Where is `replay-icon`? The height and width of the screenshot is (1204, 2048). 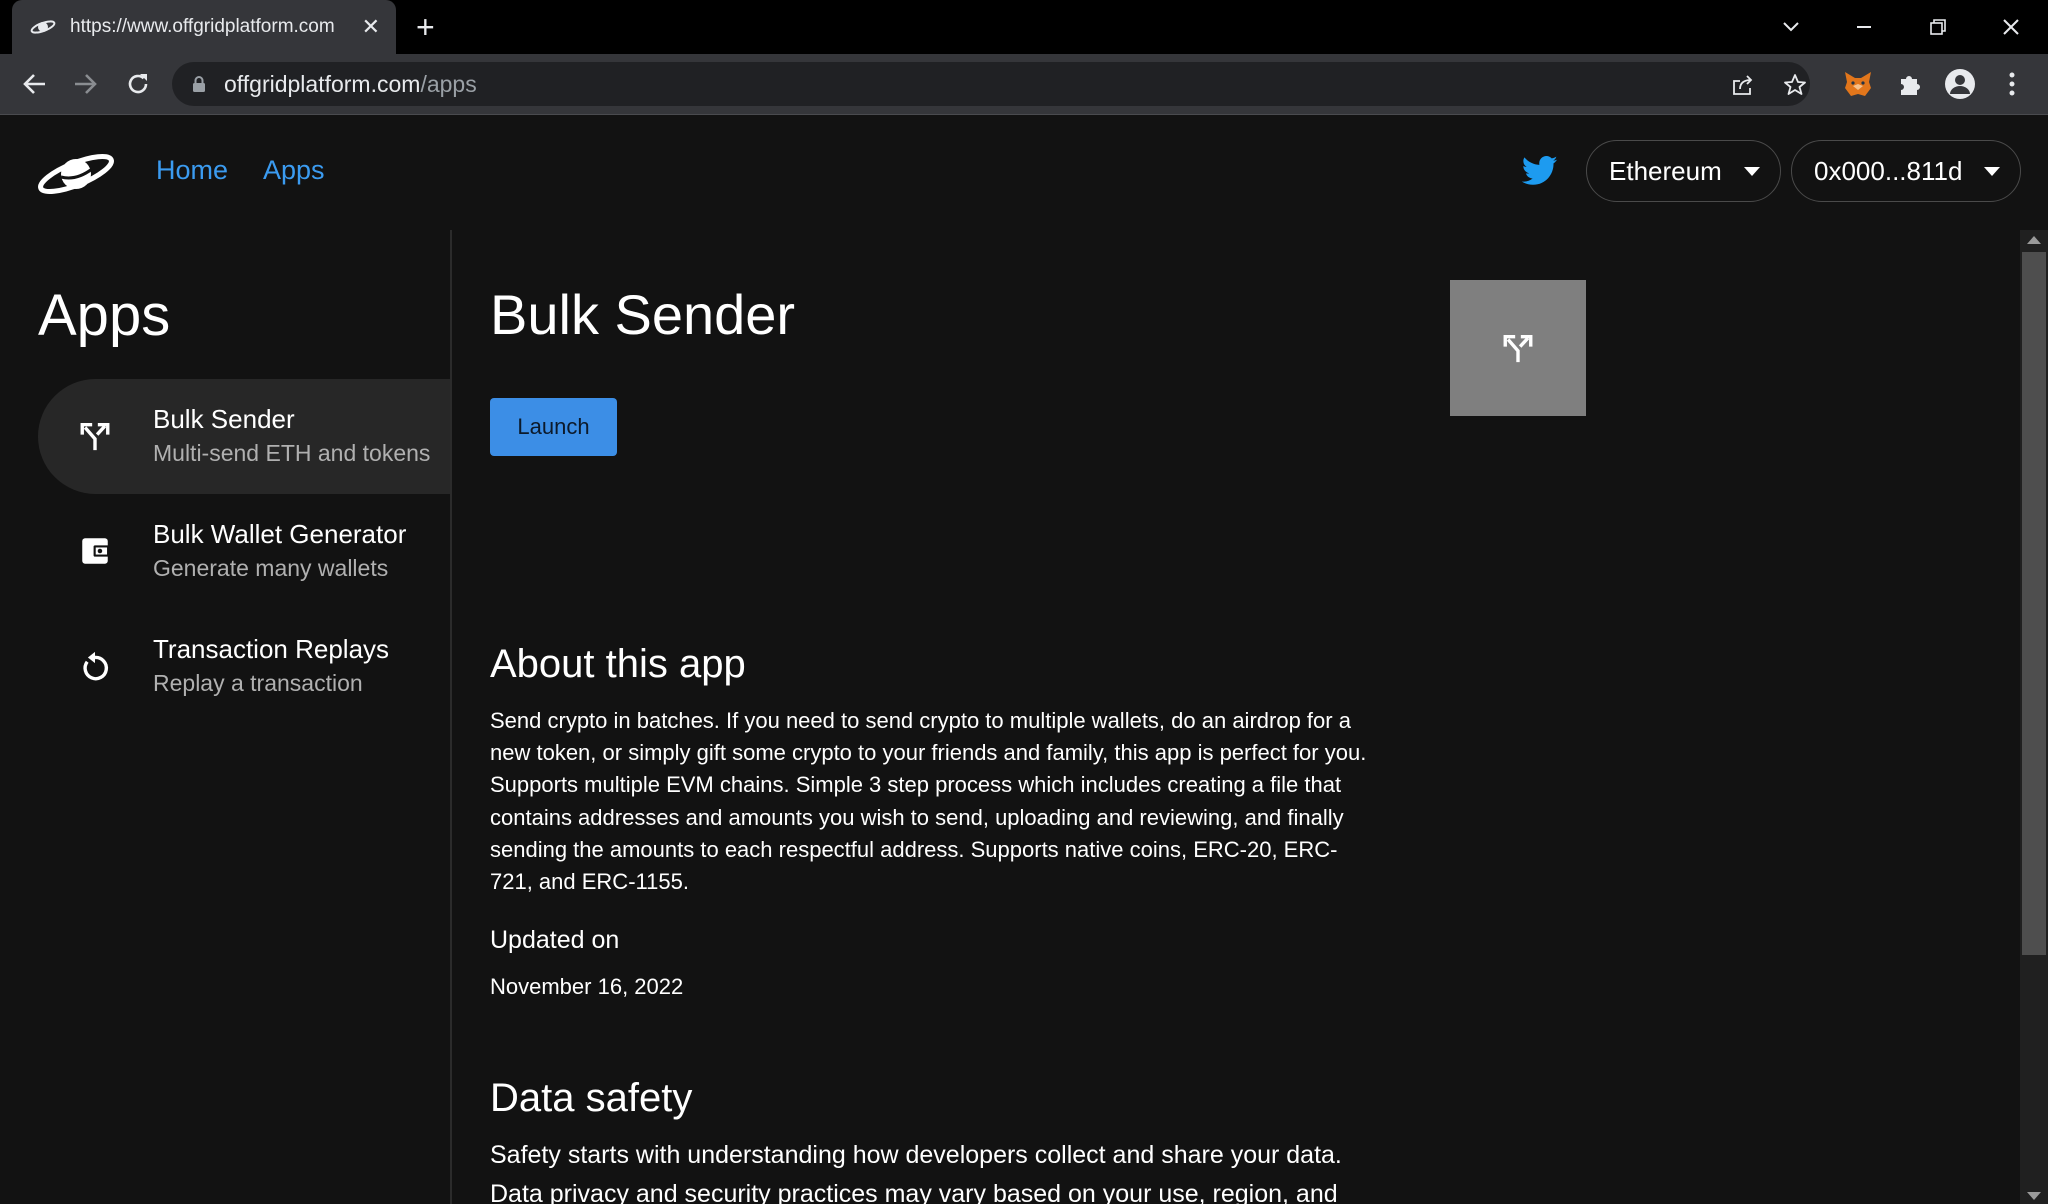 replay-icon is located at coordinates (96, 666).